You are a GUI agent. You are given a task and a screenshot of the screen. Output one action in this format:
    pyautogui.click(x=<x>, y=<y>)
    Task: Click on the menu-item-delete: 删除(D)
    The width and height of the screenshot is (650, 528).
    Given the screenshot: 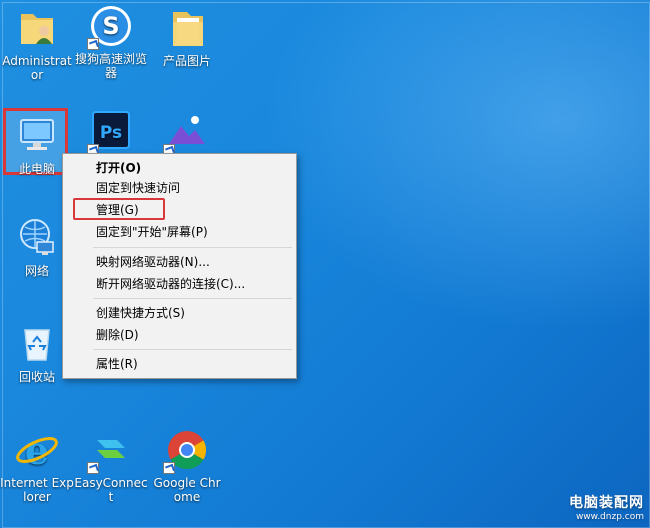 What is the action you would take?
    pyautogui.click(x=117, y=335)
    